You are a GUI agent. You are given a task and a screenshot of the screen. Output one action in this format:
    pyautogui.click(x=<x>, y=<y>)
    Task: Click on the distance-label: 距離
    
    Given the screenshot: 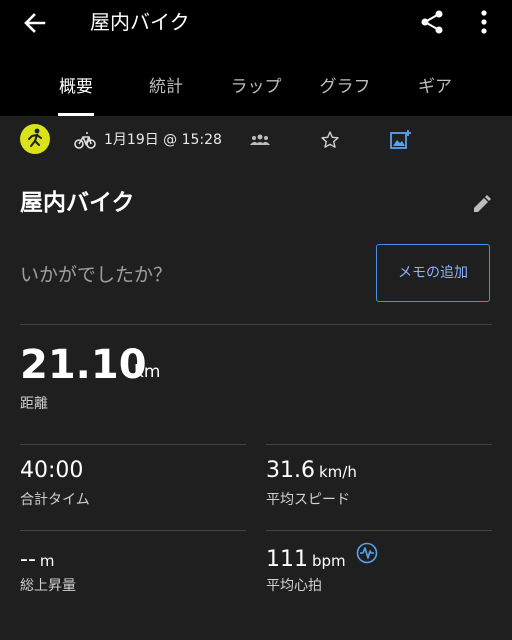 What is the action you would take?
    pyautogui.click(x=34, y=404)
    